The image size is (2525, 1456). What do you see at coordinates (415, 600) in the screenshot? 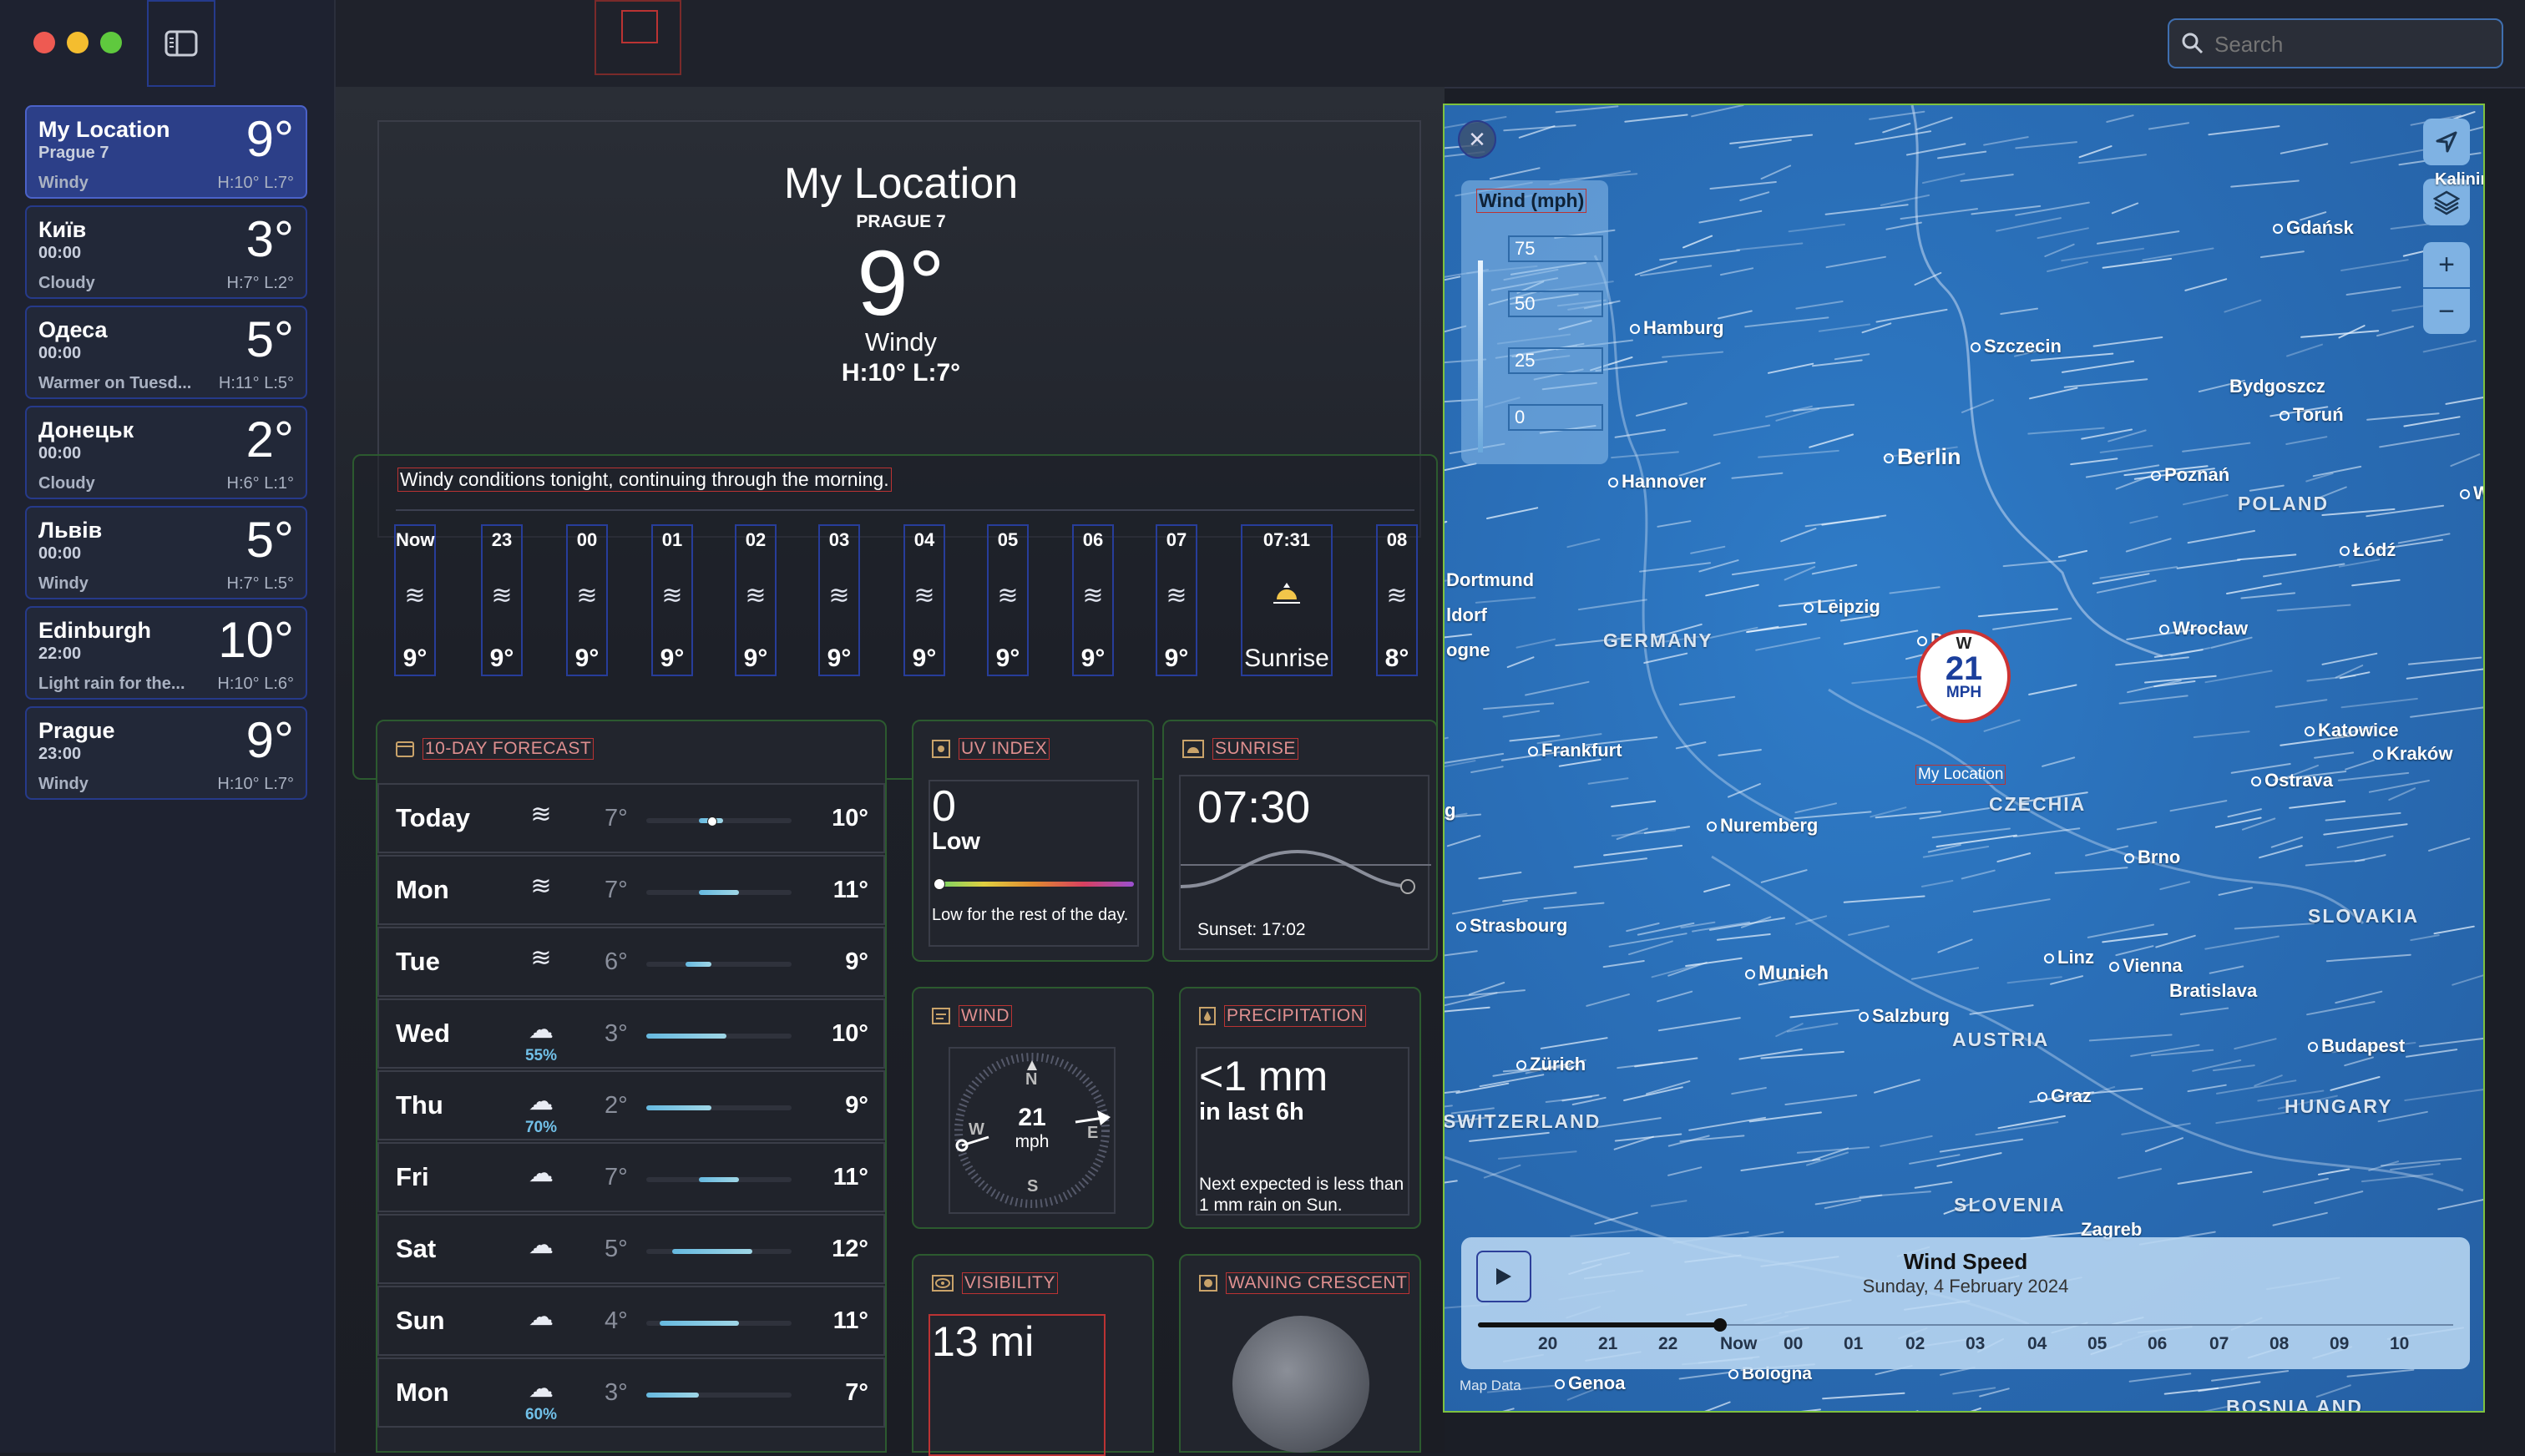
I see `hour-column: Now ≋ 9°` at bounding box center [415, 600].